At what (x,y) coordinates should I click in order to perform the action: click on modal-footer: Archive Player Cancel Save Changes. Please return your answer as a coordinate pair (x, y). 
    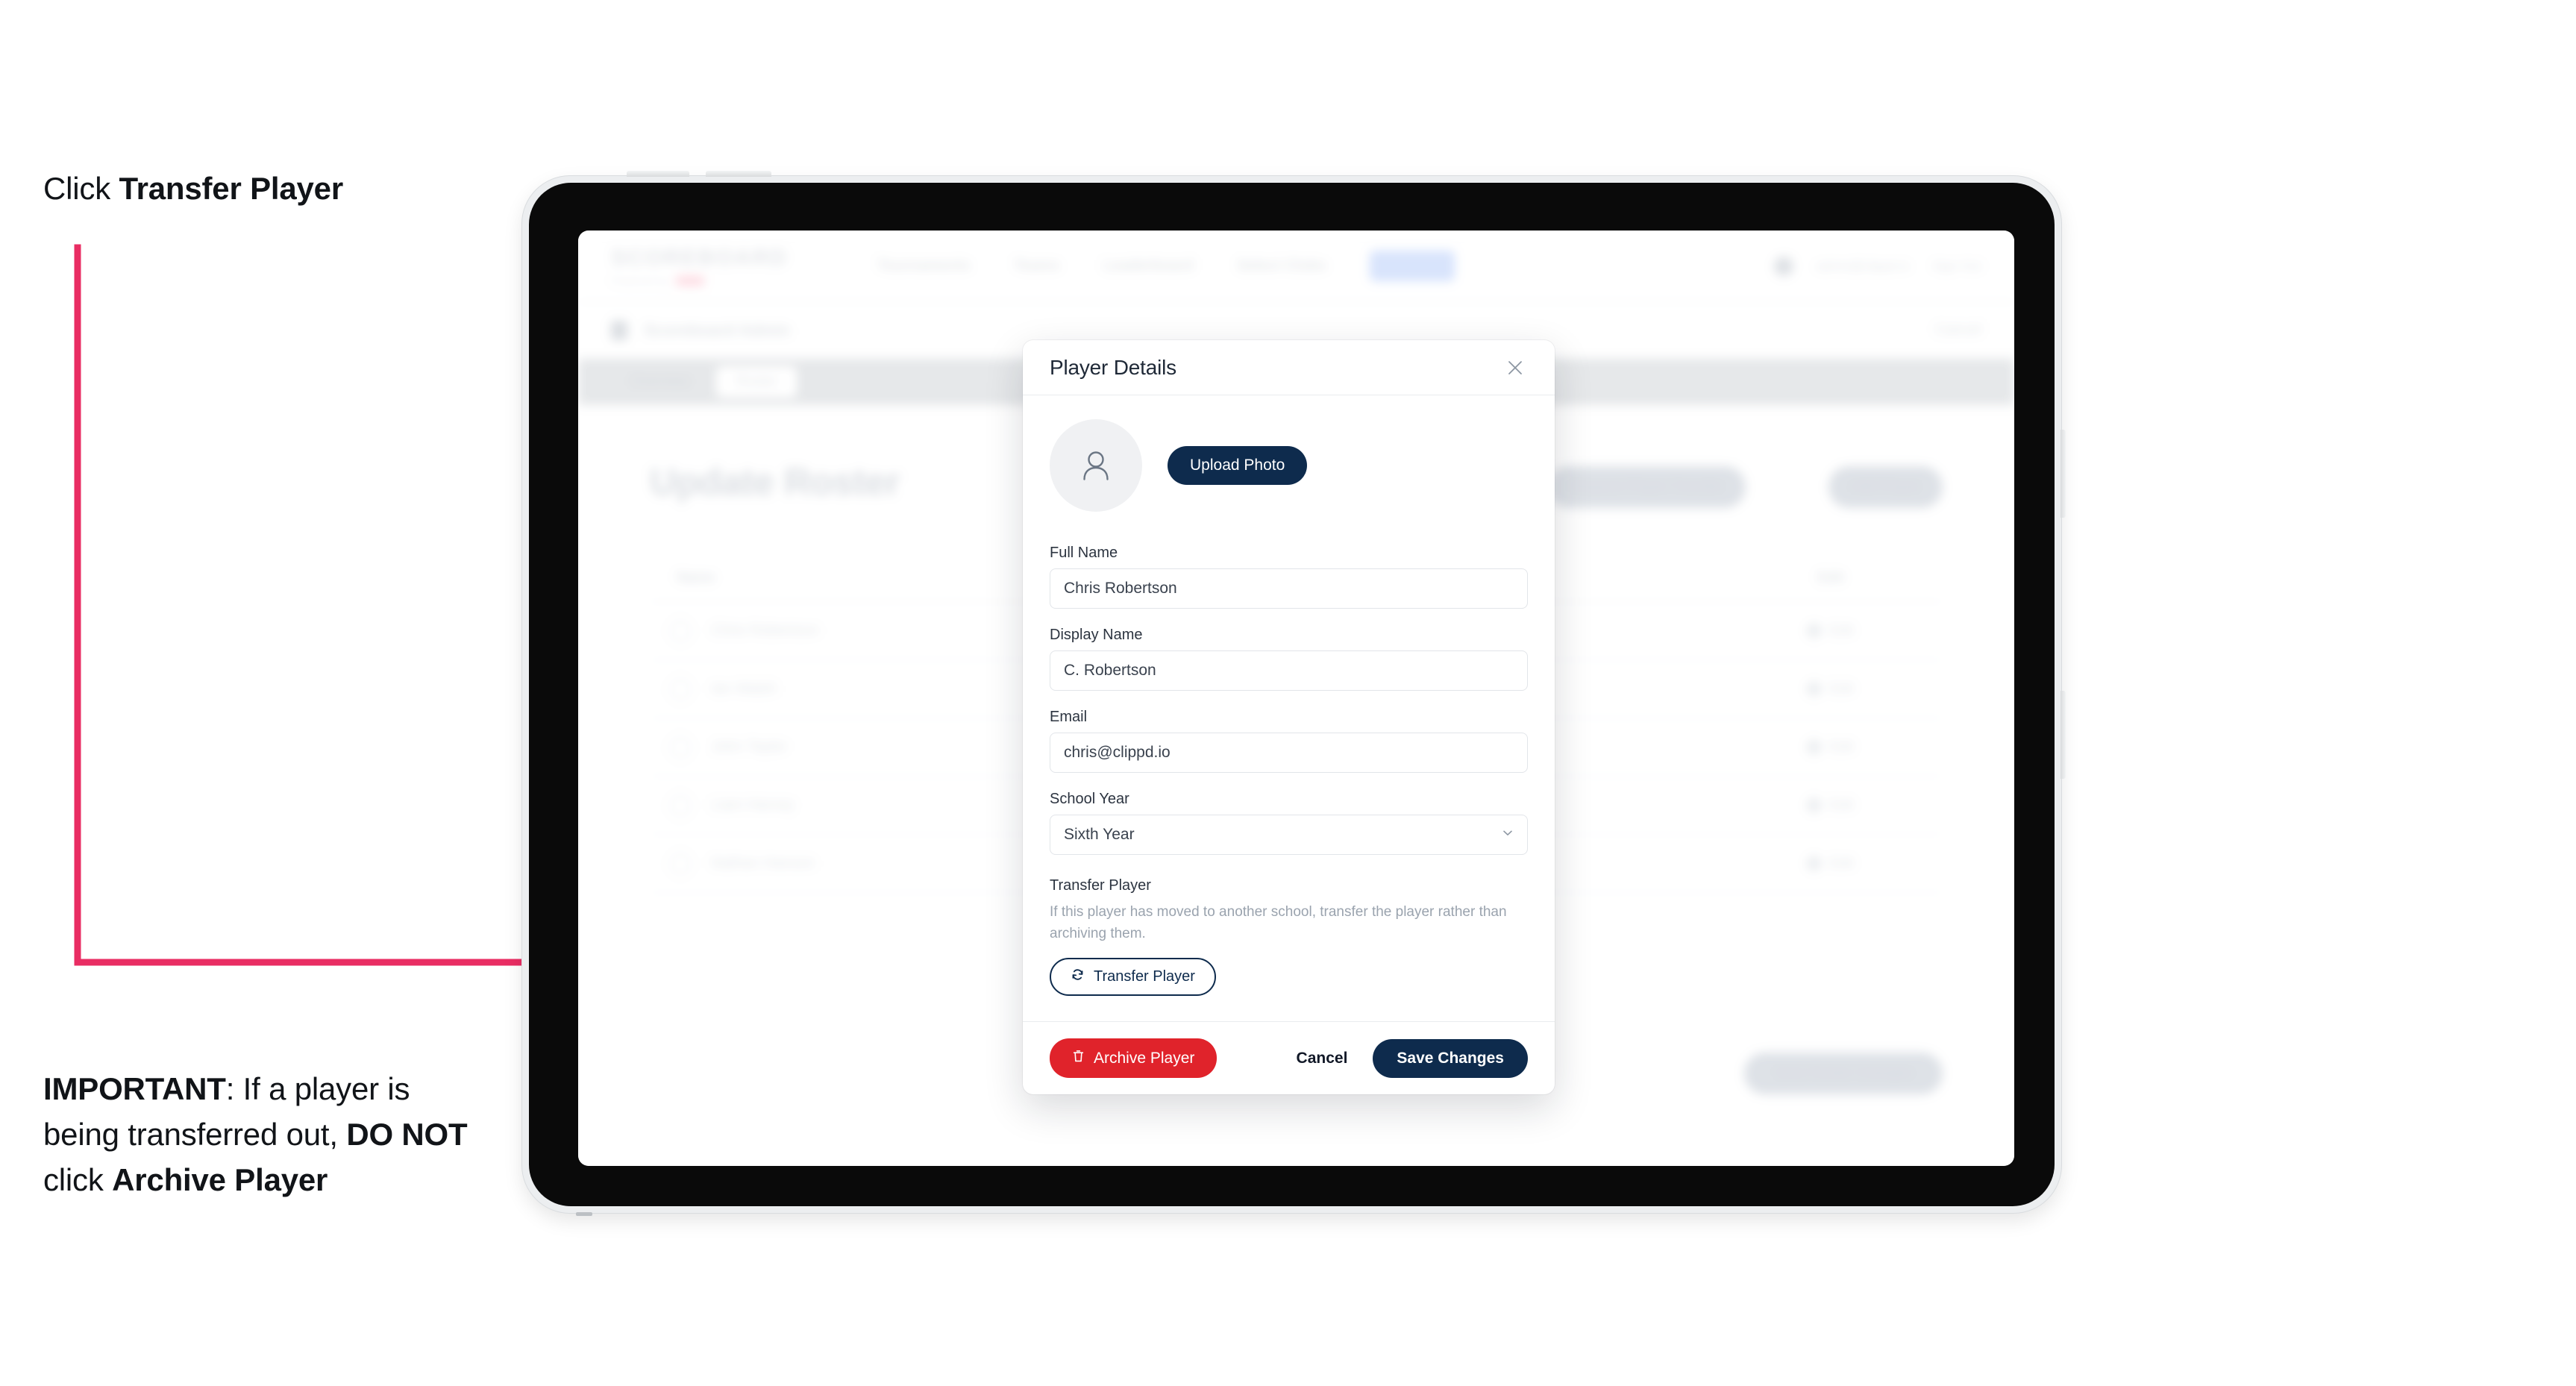
    Looking at the image, I should click on (1289, 1057).